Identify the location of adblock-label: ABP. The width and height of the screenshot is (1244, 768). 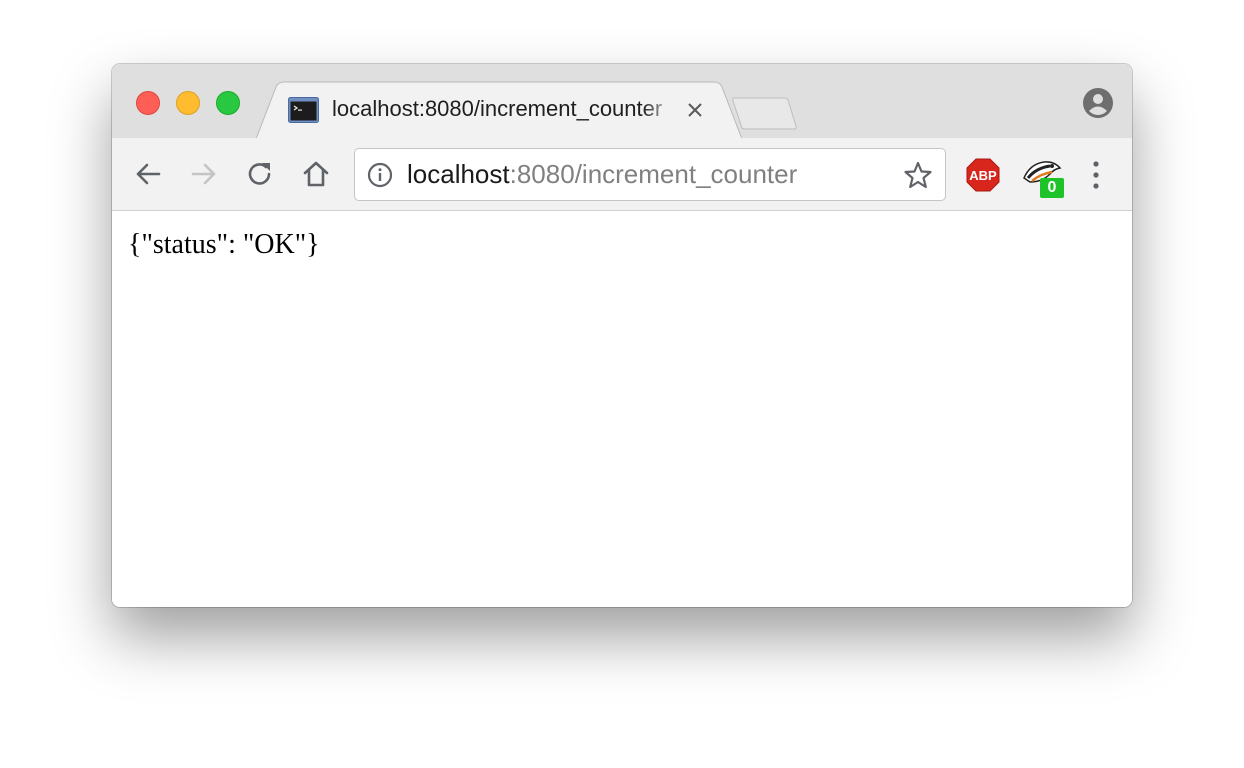
(983, 175).